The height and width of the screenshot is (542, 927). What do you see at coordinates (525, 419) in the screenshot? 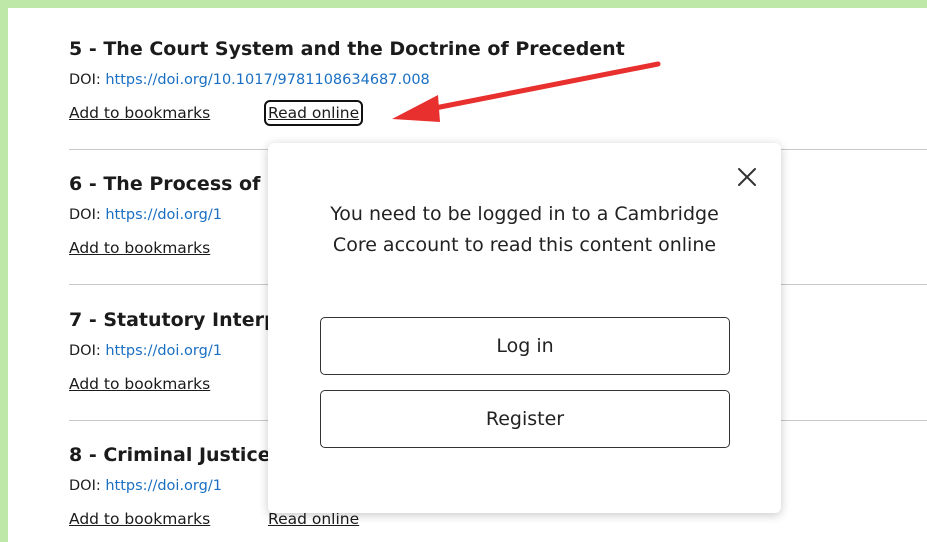
I see `register-button: Register` at bounding box center [525, 419].